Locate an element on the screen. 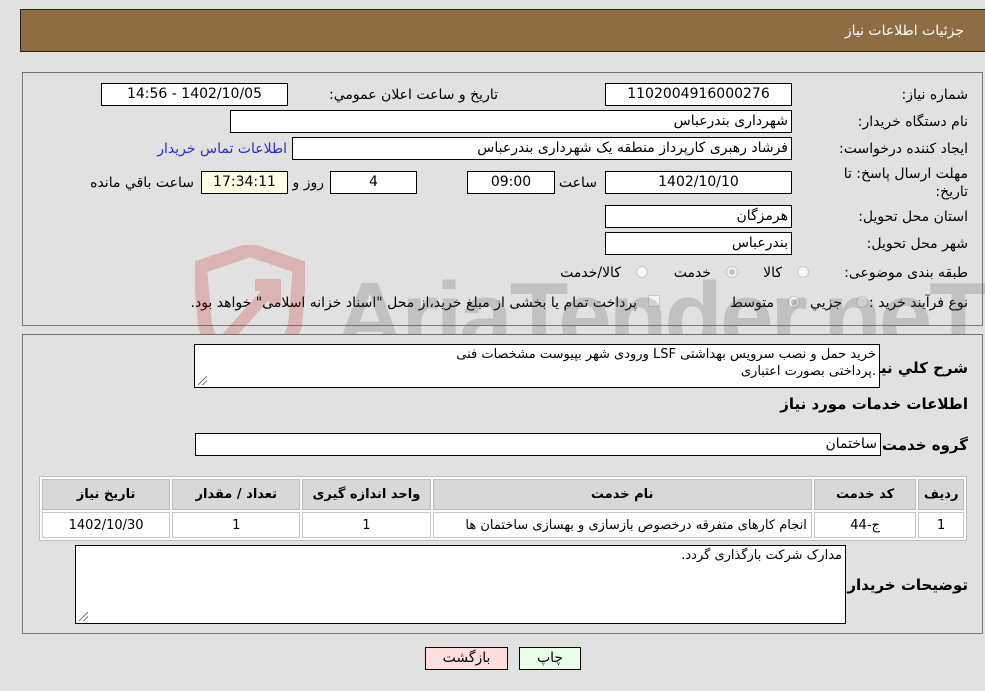 Image resolution: width=985 pixels, height=691 pixels. treasury-checkbox is located at coordinates (654, 301).